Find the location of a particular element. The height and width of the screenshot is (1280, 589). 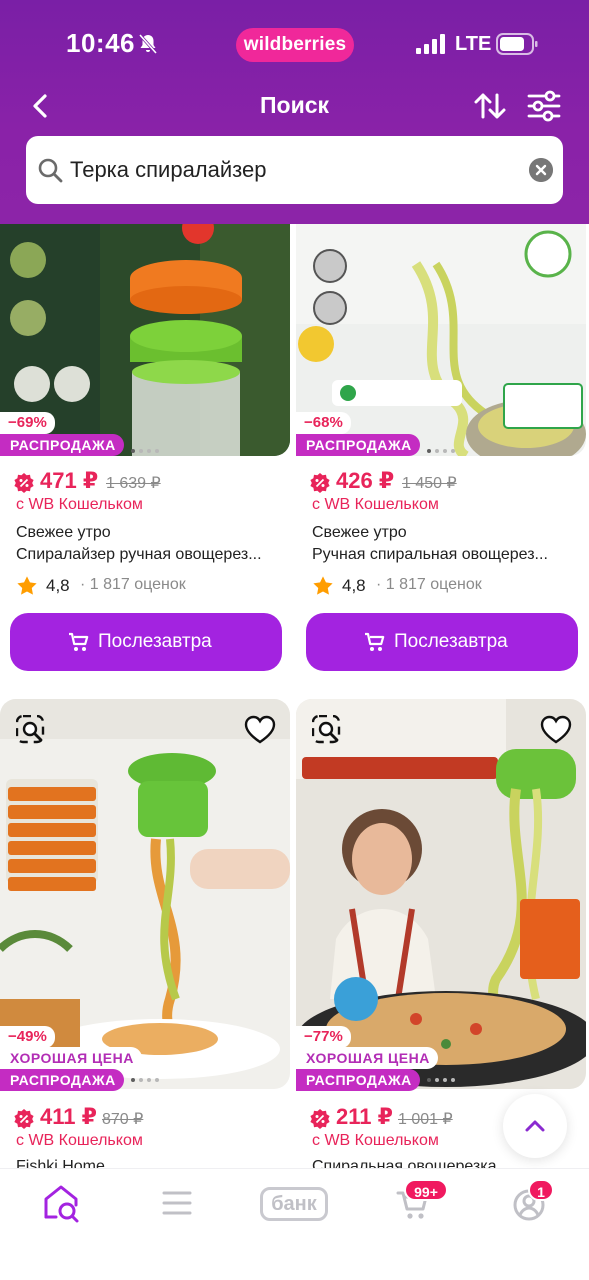

discount-badge: −49% is located at coordinates (27, 1037).